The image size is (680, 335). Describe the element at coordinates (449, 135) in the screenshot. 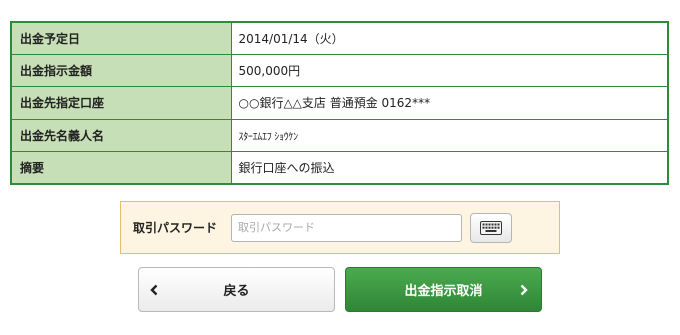

I see `detail-value-holder-name: ｽﾀｰｴﾑｴﾌ ｼｮｳｹﾝ` at that location.